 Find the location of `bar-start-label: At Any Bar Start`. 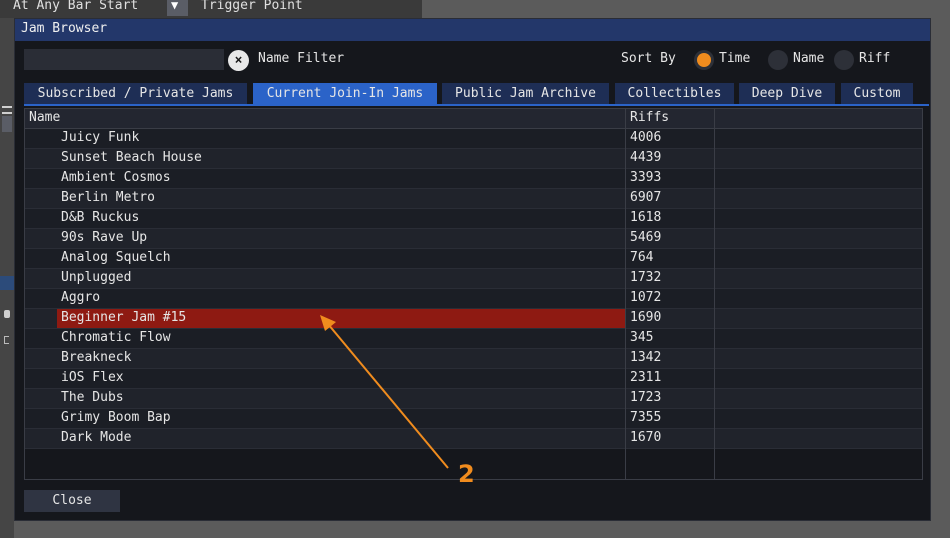

bar-start-label: At Any Bar Start is located at coordinates (76, 6).